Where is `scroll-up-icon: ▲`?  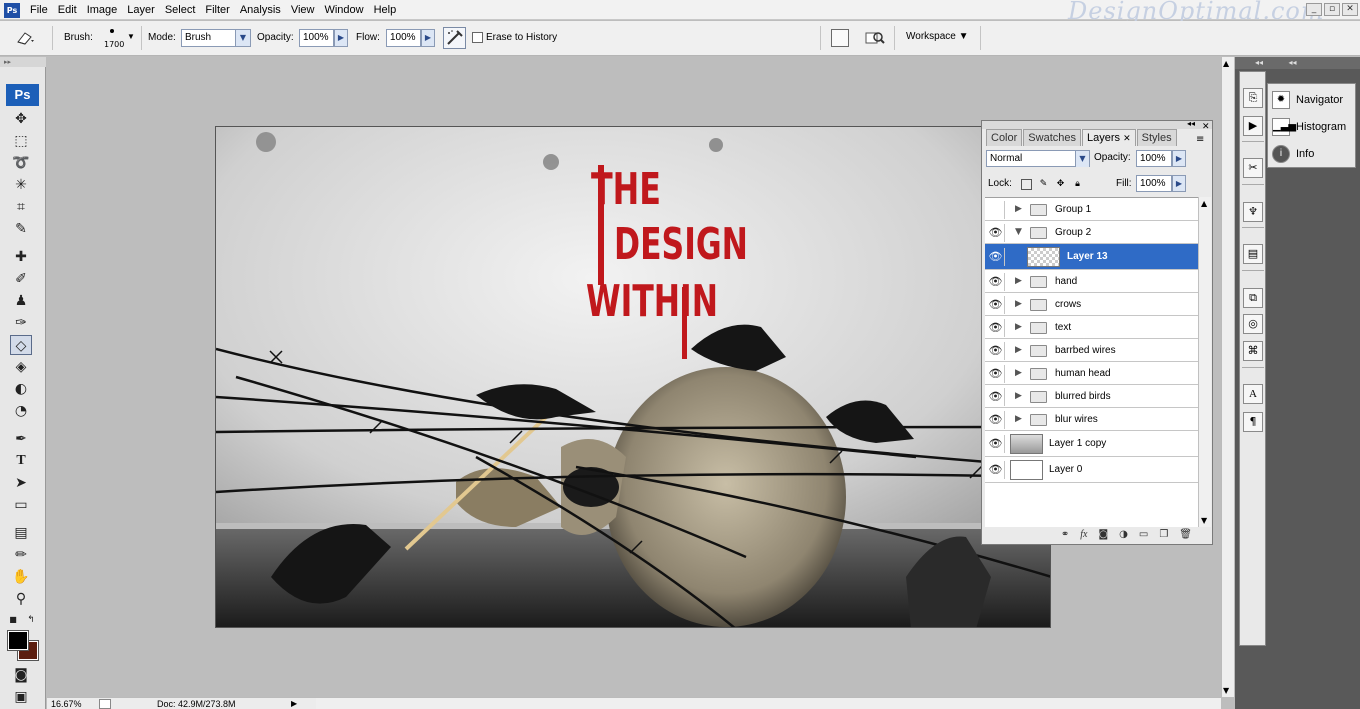 scroll-up-icon: ▲ is located at coordinates (1226, 63).